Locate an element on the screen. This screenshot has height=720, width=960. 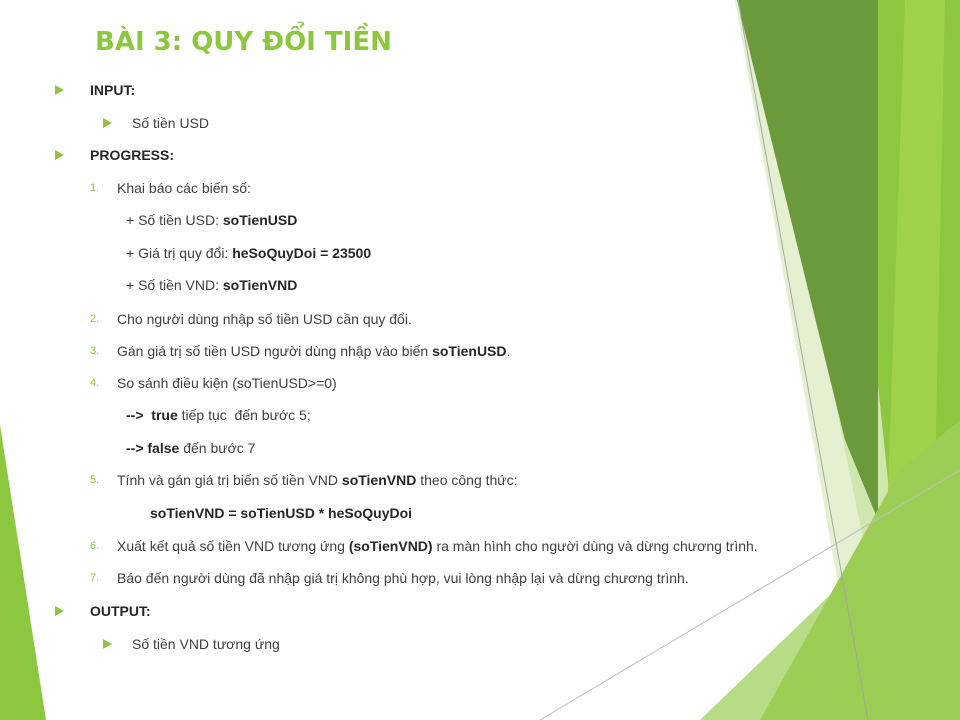
step-variable: soTienUSD is located at coordinates (469, 351).